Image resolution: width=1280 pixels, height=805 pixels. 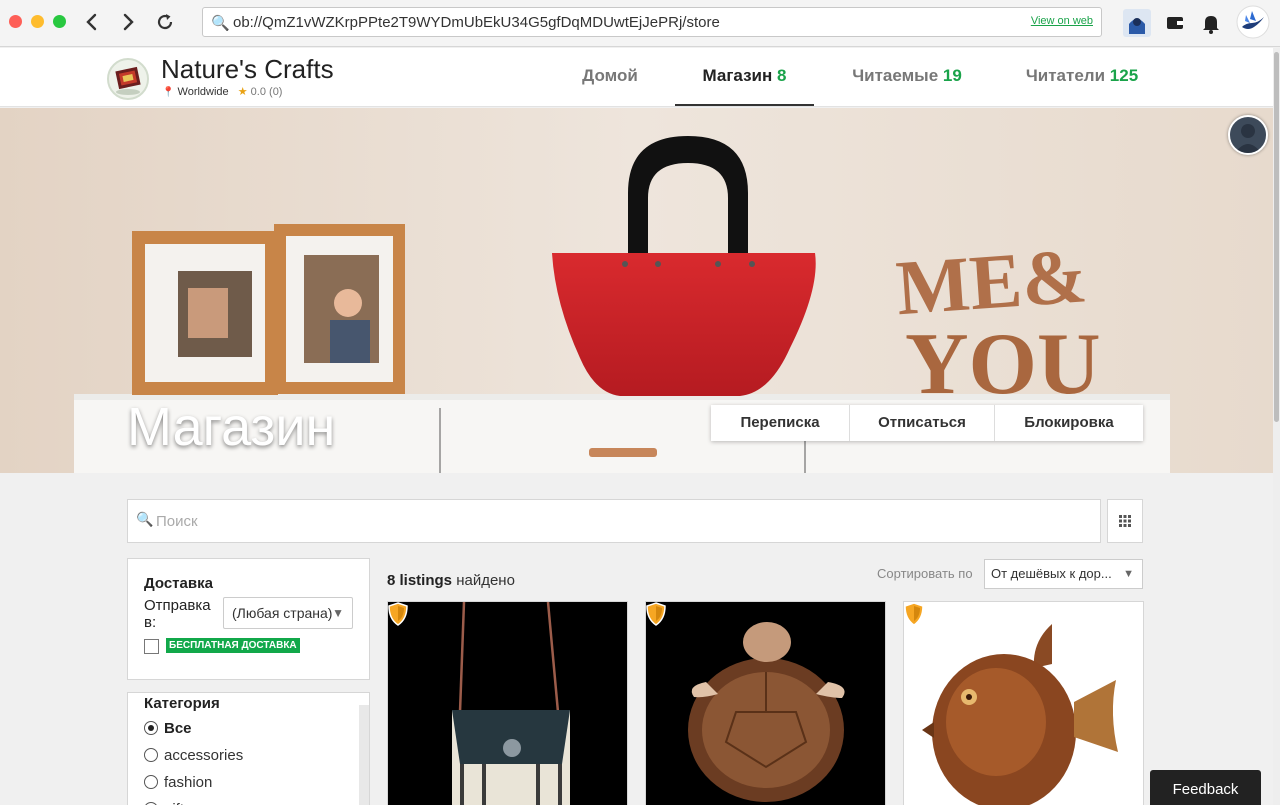 What do you see at coordinates (178, 583) in the screenshot?
I see `shipping-title: Доставка` at bounding box center [178, 583].